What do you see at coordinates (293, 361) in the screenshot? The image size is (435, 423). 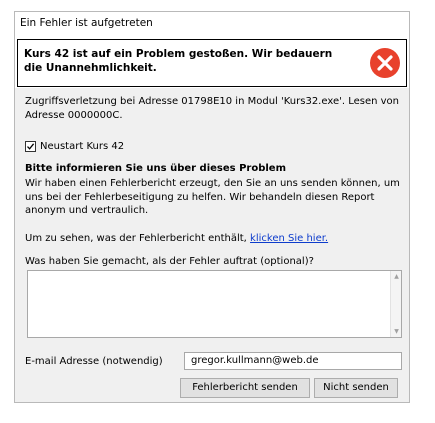 I see `email-field: gregor.kullmann@web.de` at bounding box center [293, 361].